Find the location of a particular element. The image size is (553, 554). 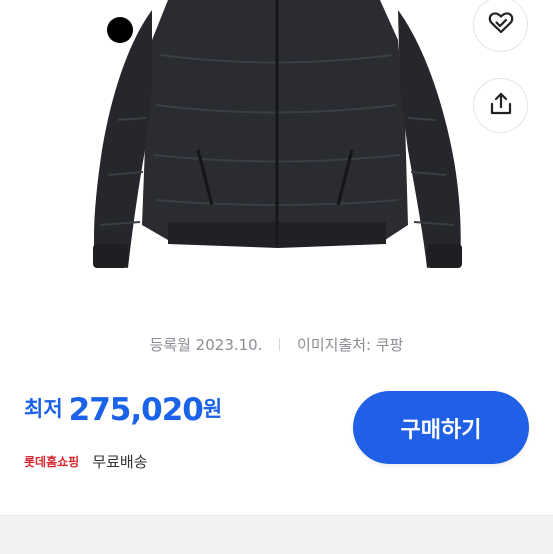

price-label: 최저 is located at coordinates (43, 409).